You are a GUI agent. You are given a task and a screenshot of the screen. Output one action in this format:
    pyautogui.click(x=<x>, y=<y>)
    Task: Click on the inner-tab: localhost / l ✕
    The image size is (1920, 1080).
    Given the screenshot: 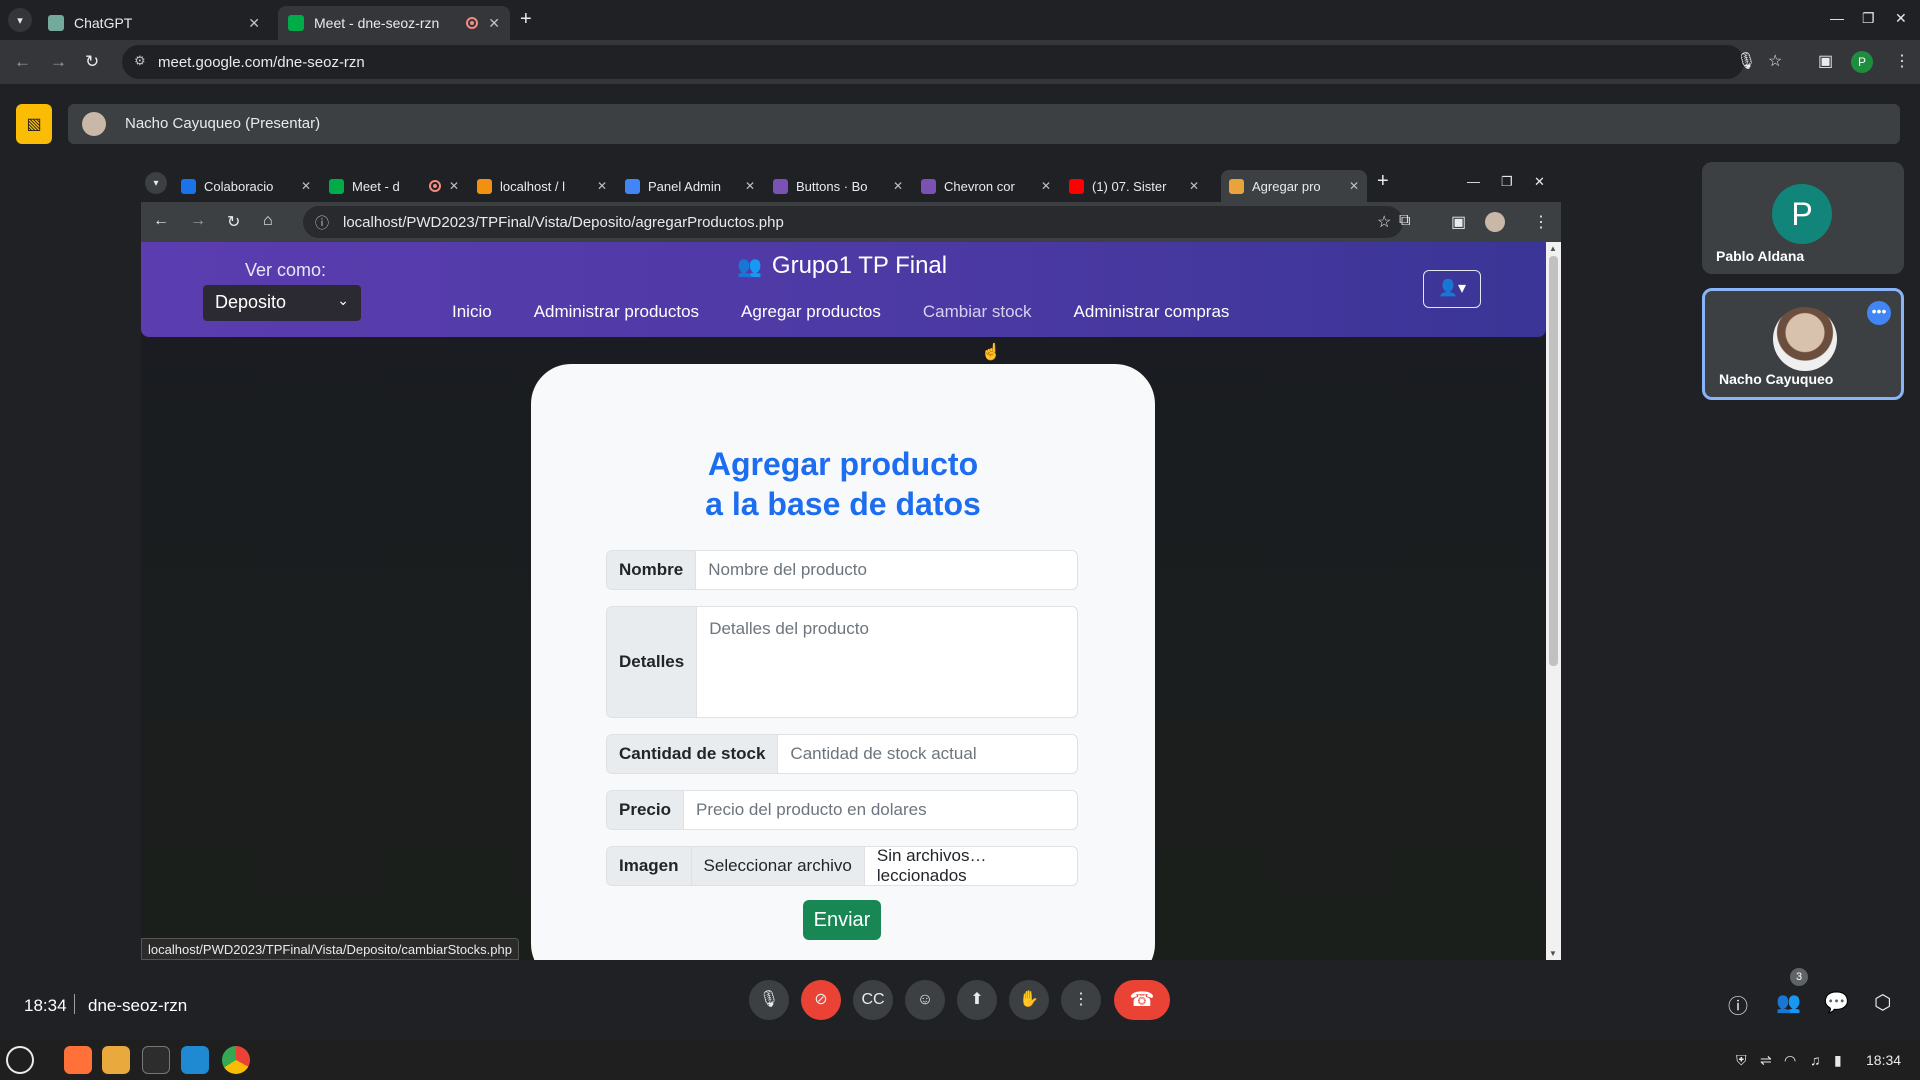 What is the action you would take?
    pyautogui.click(x=542, y=186)
    